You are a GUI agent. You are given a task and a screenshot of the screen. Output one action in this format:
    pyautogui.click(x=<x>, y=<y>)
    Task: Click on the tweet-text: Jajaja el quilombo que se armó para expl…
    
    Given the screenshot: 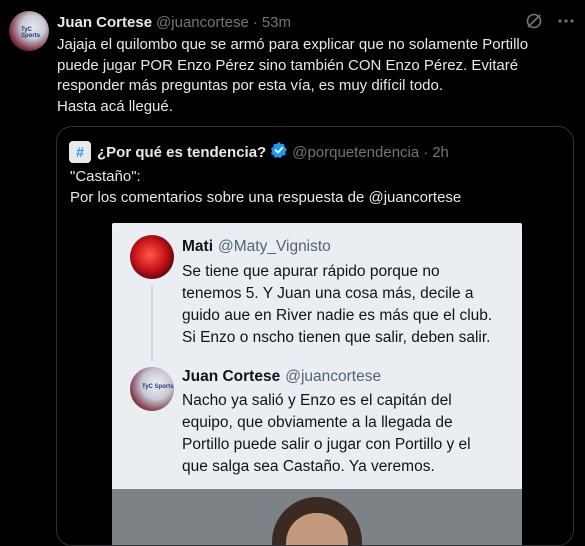 What is the action you would take?
    pyautogui.click(x=293, y=75)
    